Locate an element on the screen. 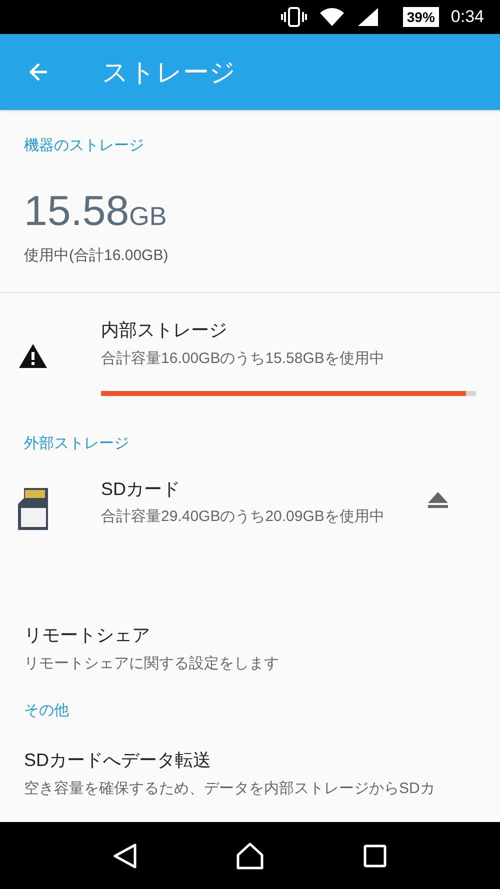  section-header: 外部ストレージ is located at coordinates (76, 443).